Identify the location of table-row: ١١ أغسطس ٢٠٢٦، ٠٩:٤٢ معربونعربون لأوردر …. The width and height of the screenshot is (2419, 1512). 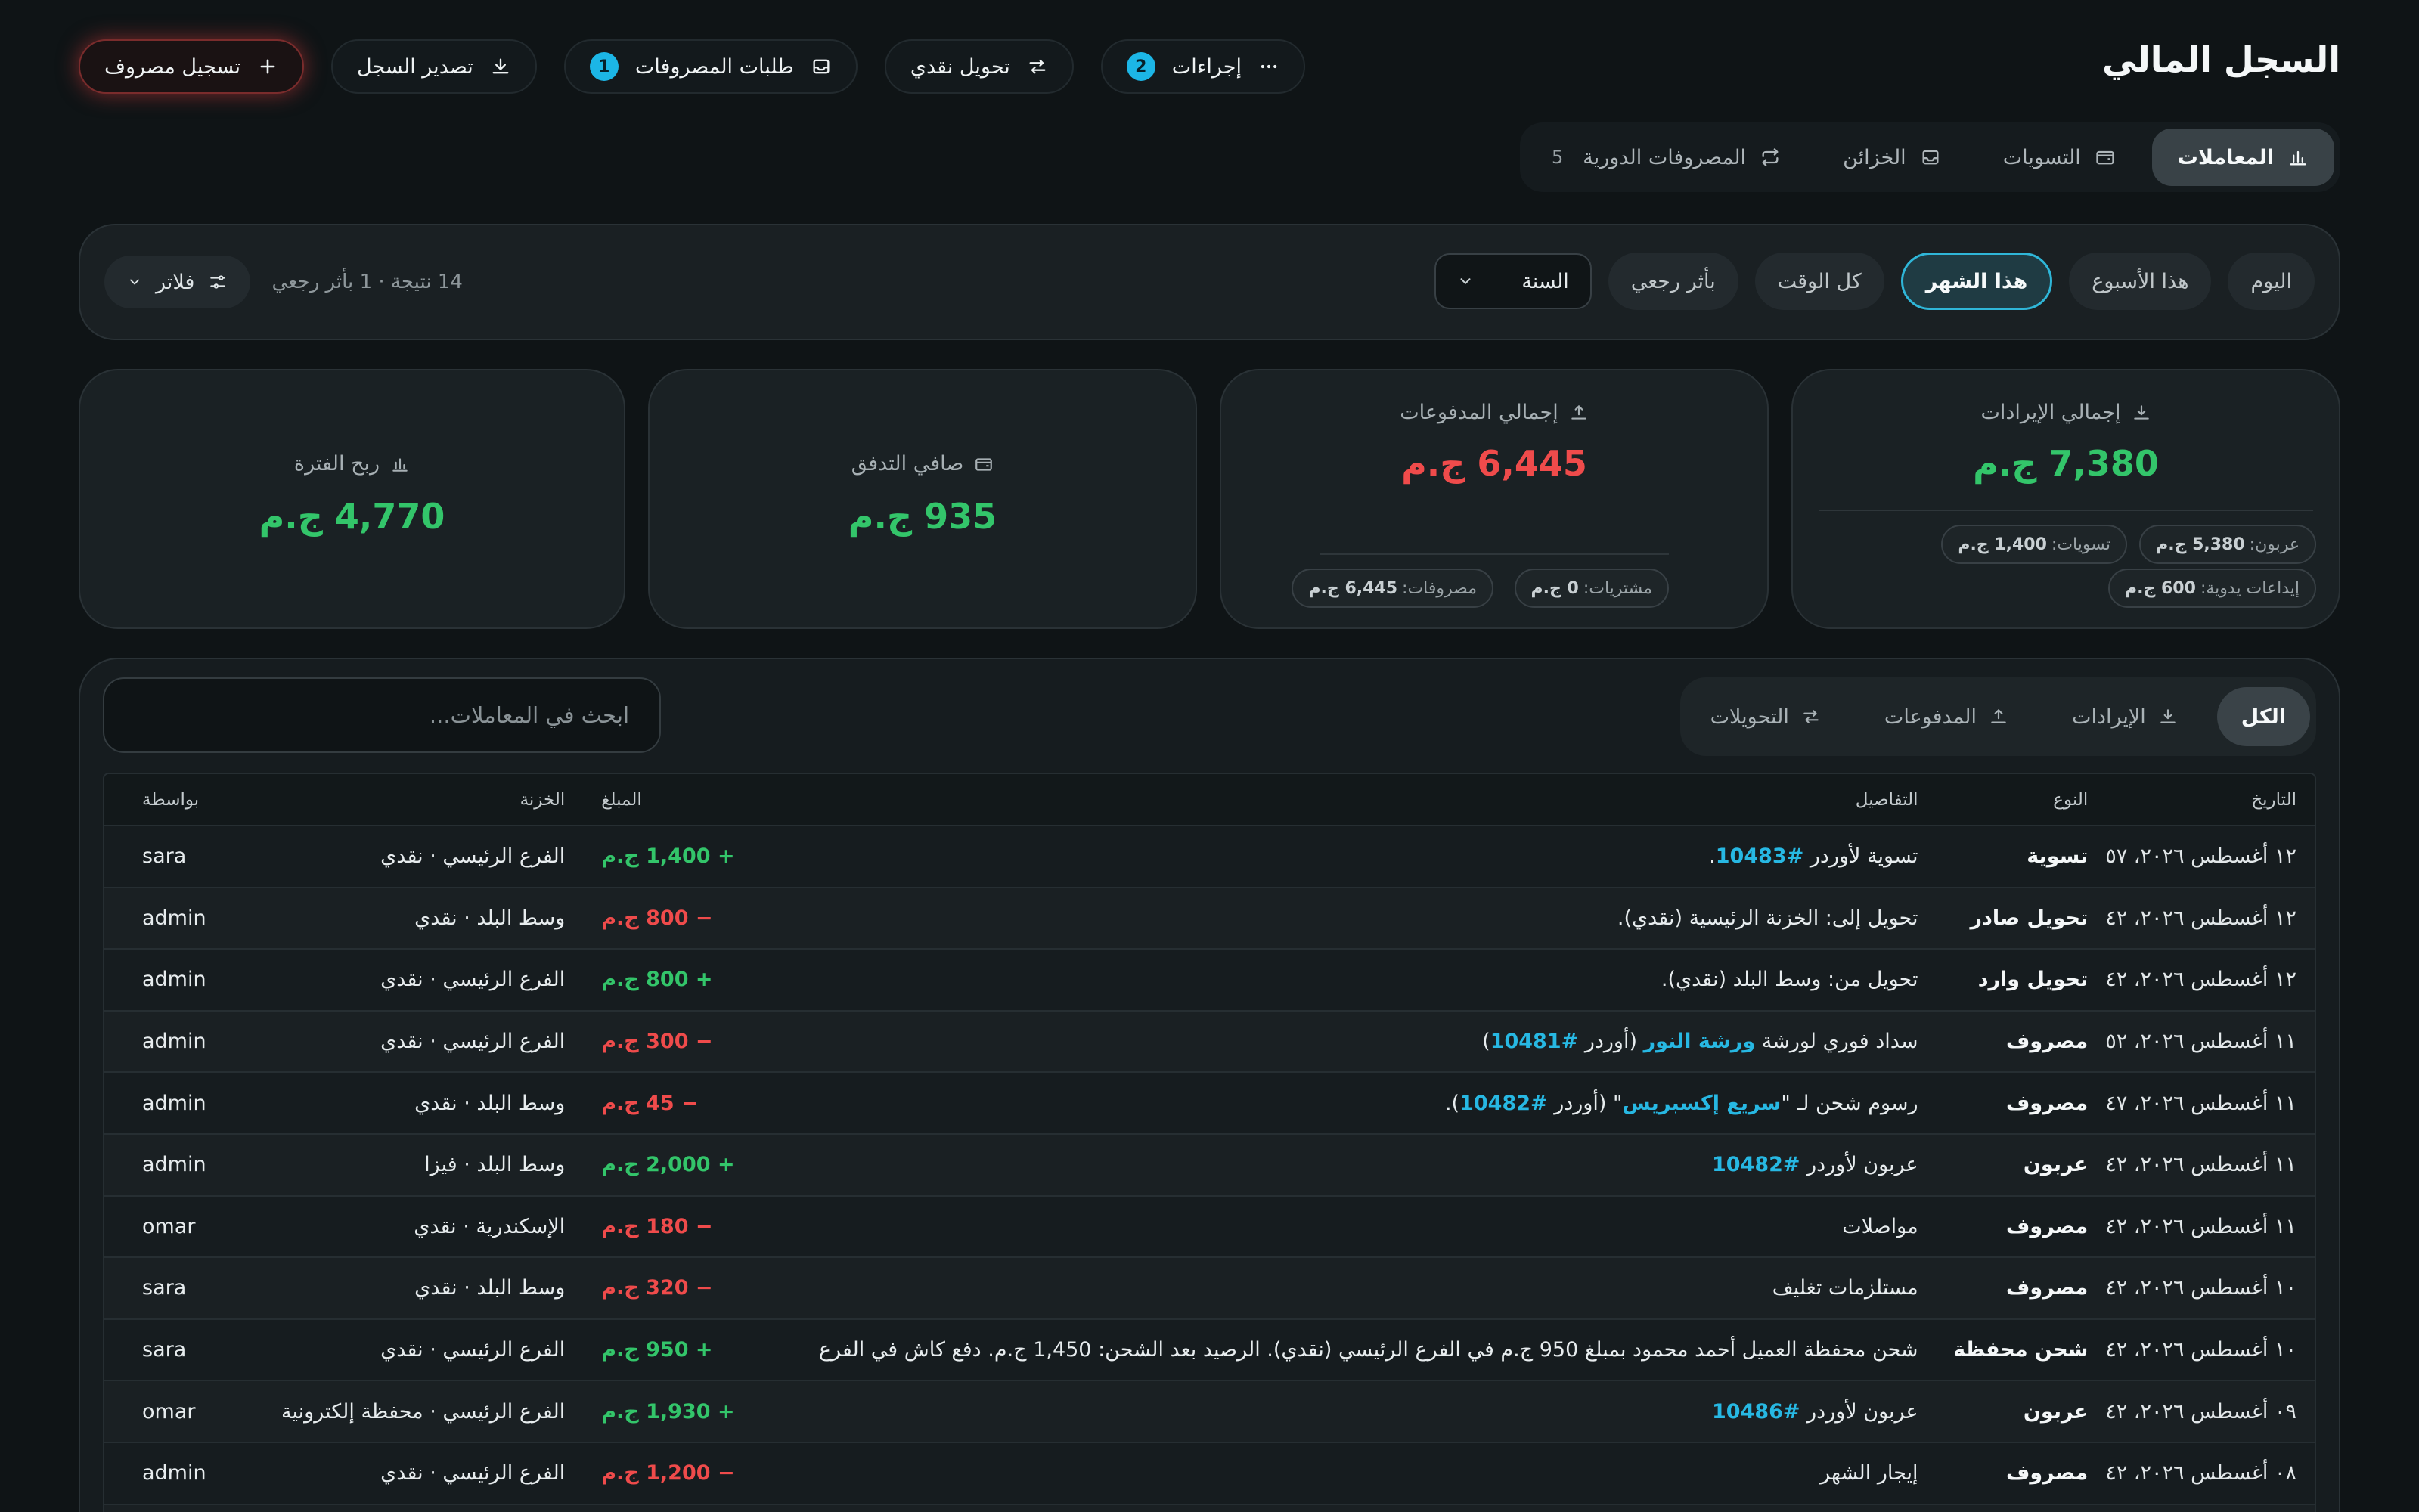
(1209, 1165).